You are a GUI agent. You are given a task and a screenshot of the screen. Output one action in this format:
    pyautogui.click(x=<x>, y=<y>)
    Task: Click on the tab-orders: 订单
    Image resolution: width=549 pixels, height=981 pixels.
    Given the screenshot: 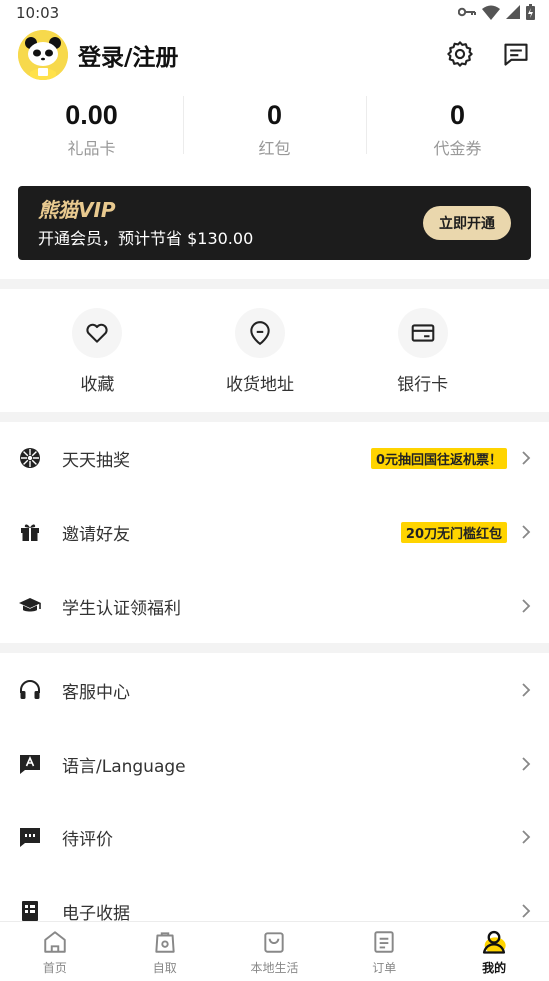 What is the action you would take?
    pyautogui.click(x=384, y=951)
    